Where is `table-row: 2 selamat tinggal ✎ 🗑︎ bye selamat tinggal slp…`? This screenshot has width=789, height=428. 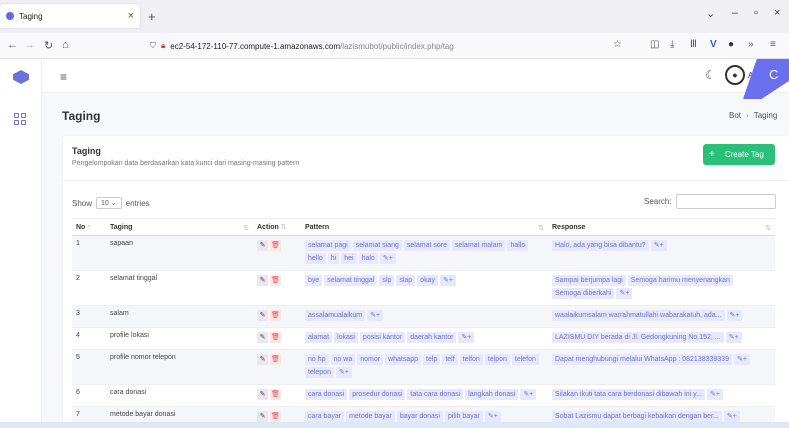
table-row: 2 selamat tinggal ✎ 🗑︎ bye selamat tinggal slp… is located at coordinates (423, 288).